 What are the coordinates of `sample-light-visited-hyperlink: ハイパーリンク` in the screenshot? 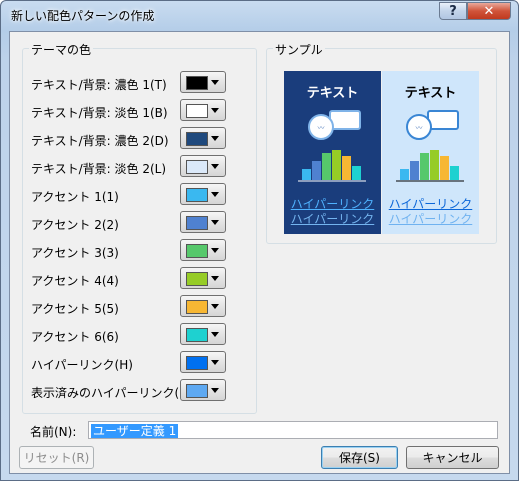 It's located at (430, 218).